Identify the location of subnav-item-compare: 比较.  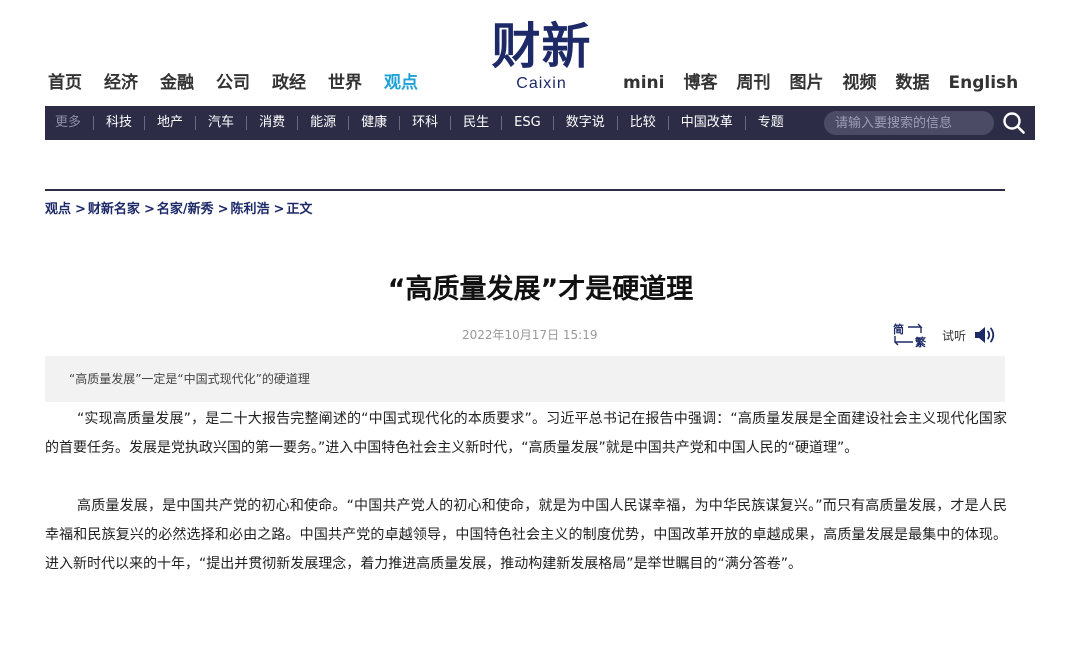
(643, 123).